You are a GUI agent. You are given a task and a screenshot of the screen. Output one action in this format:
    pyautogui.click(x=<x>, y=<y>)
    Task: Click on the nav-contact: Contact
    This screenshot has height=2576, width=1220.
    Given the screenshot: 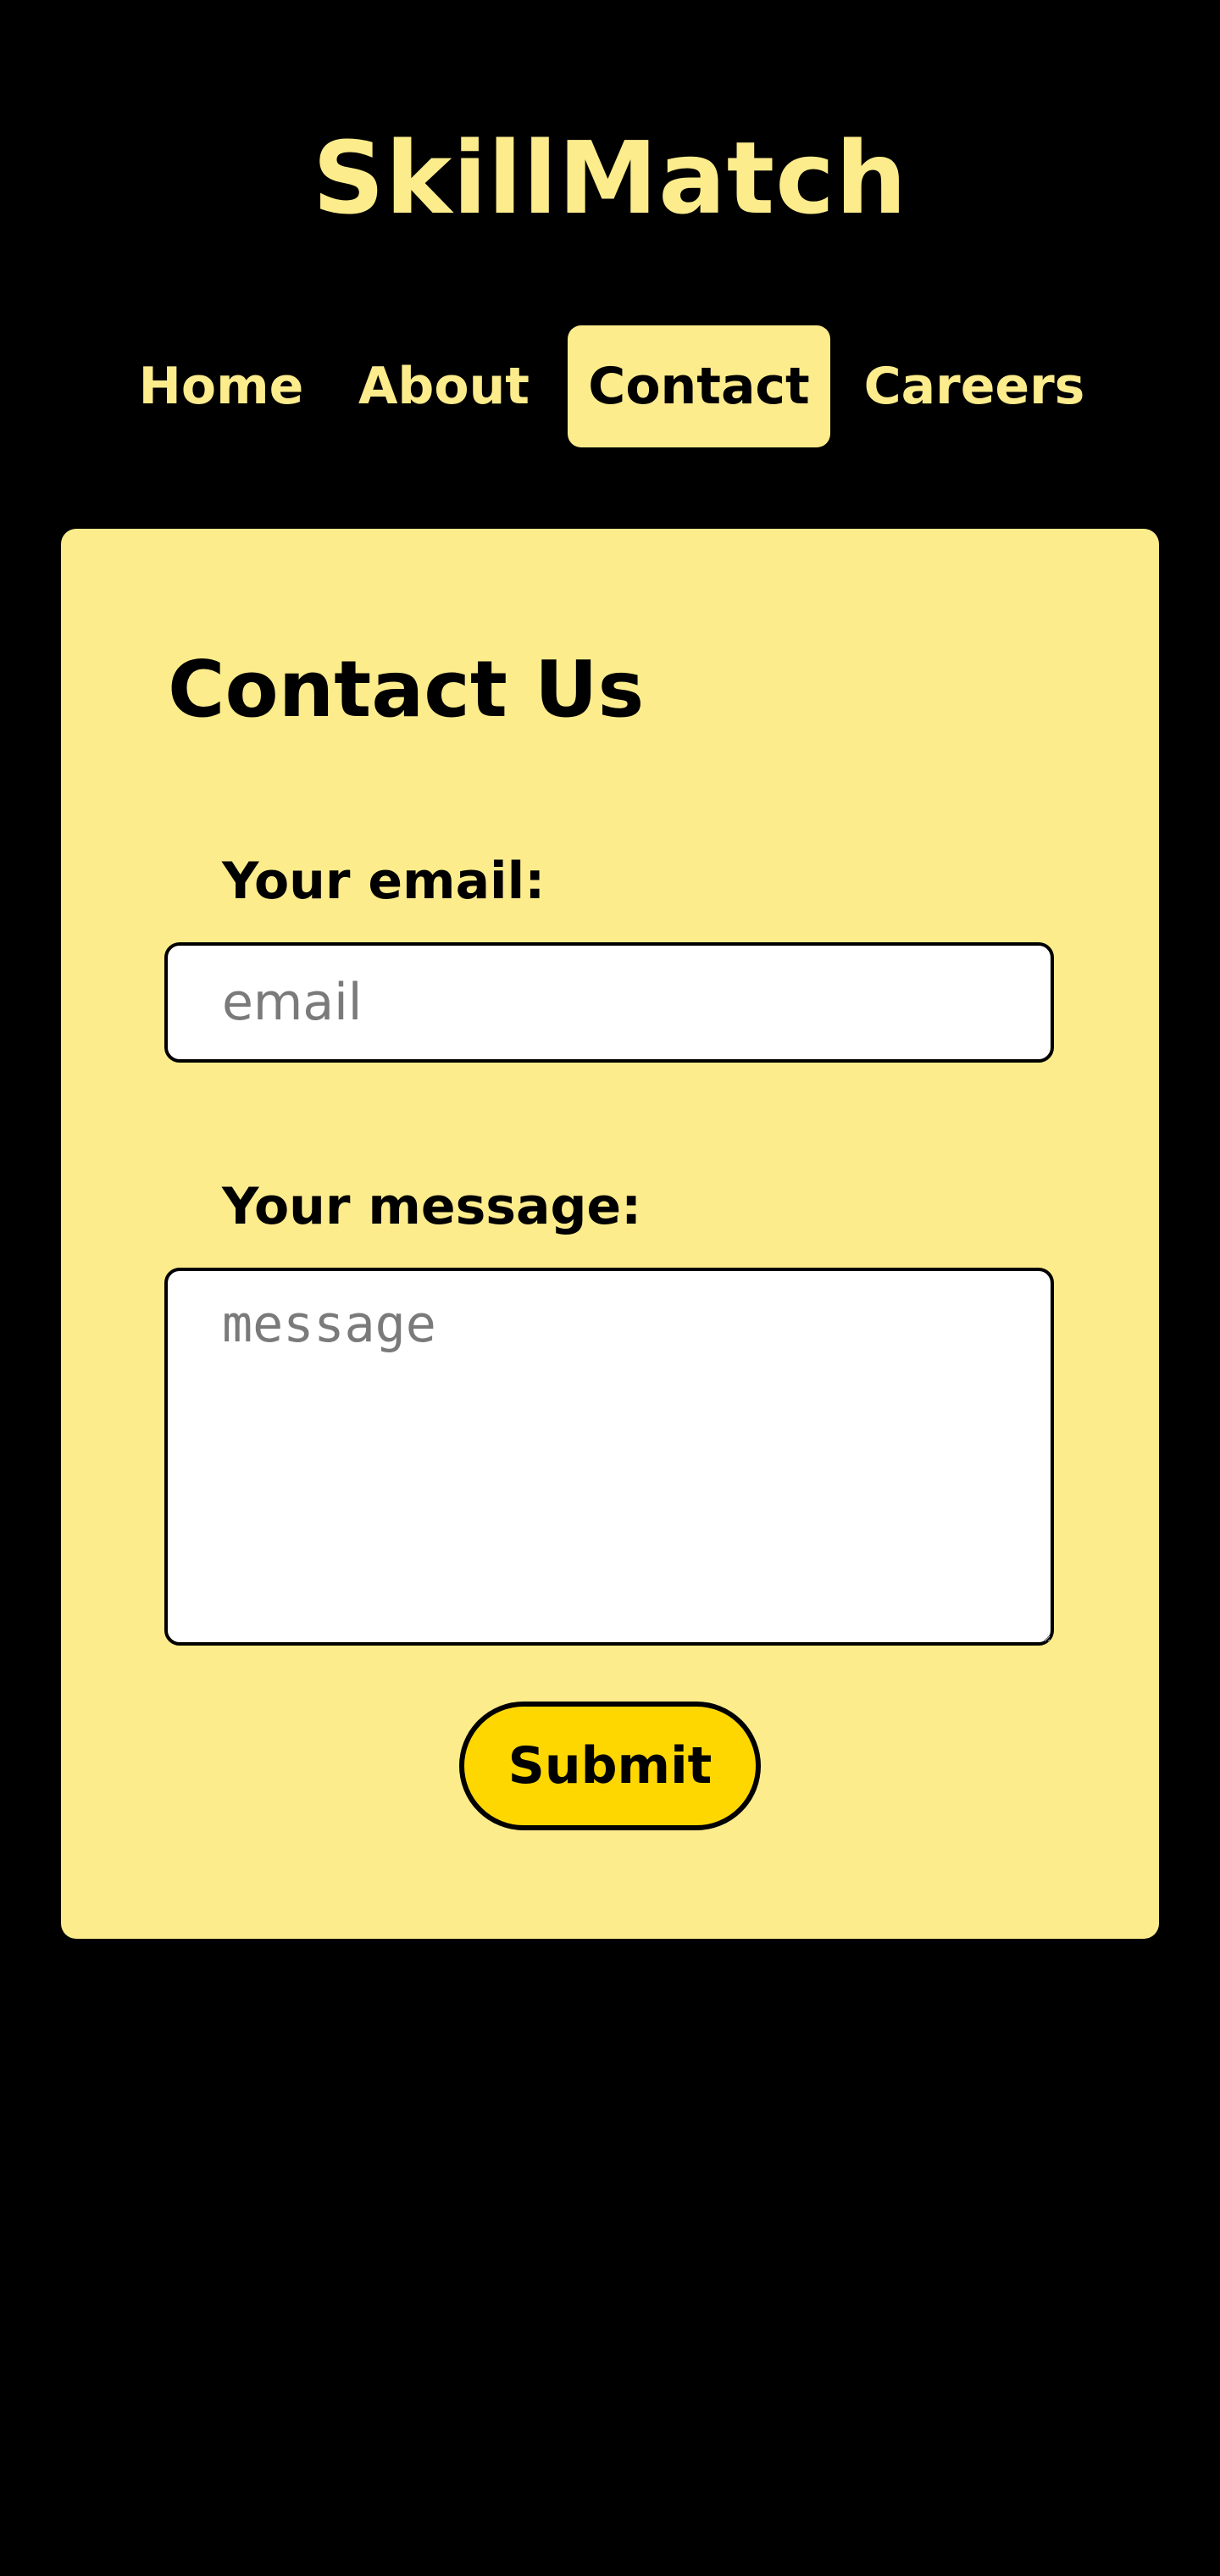 What is the action you would take?
    pyautogui.click(x=699, y=386)
    